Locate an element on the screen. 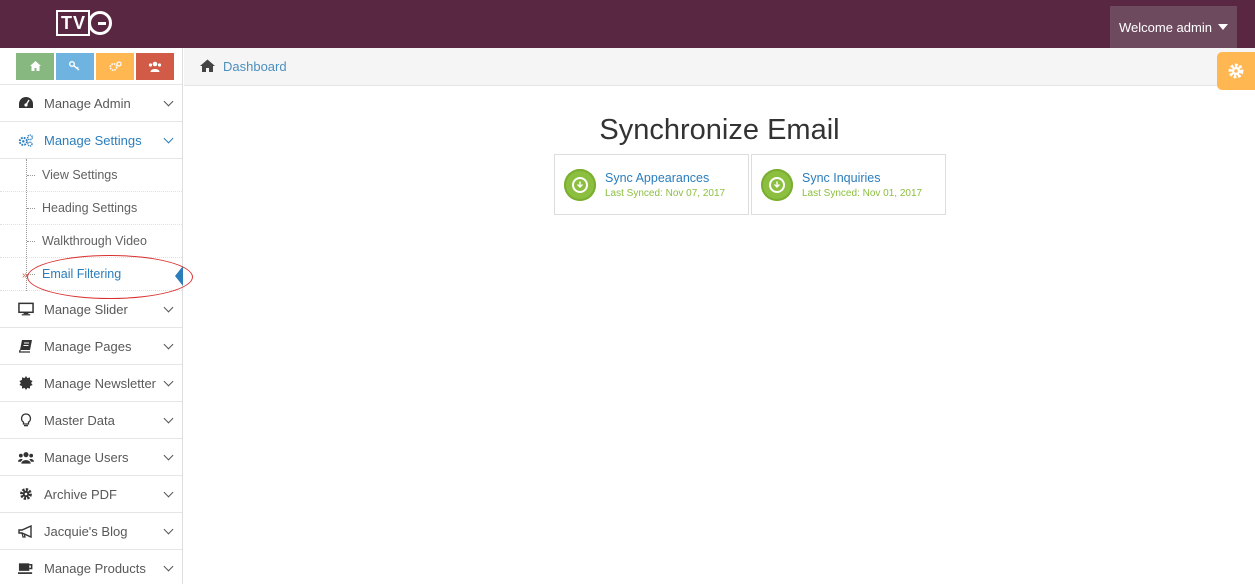  sidebar-item-label: Archive PDF is located at coordinates (80, 494).